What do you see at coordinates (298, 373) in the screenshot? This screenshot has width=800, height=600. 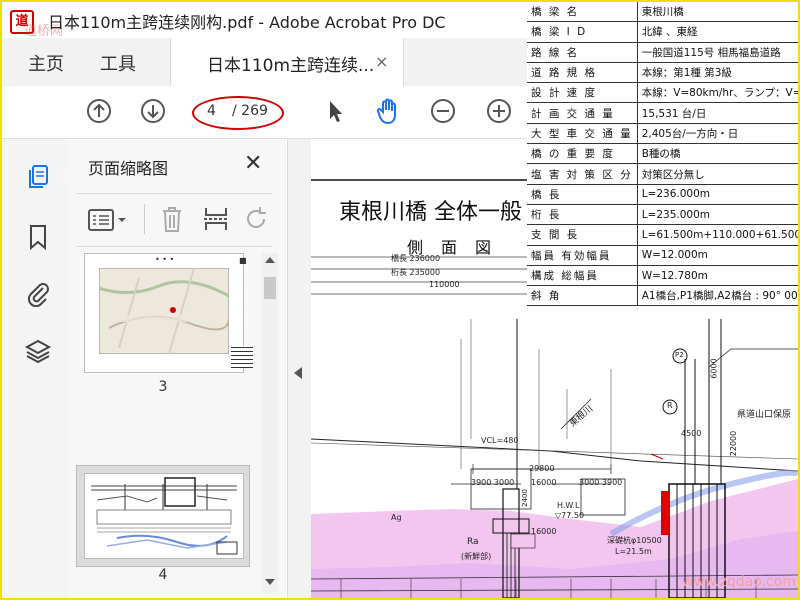 I see `collapse-arrow-icon` at bounding box center [298, 373].